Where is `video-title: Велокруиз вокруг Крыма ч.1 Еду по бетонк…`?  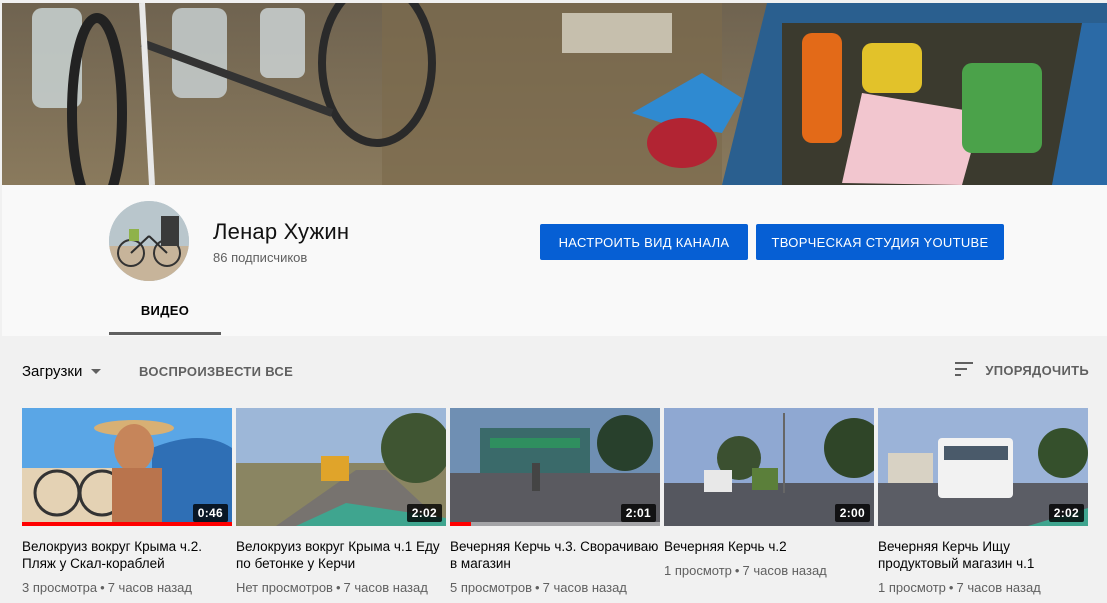
video-title: Велокруиз вокруг Крыма ч.1 Еду по бетонк… is located at coordinates (341, 555).